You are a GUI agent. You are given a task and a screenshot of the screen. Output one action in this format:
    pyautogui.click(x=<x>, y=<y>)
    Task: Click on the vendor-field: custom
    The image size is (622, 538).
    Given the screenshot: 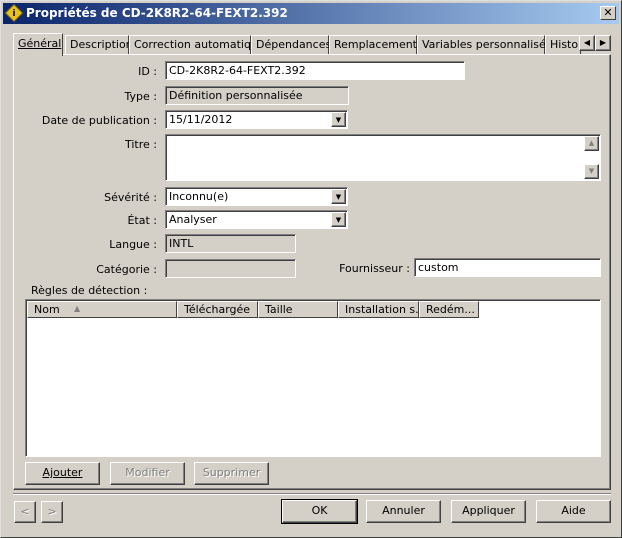 What is the action you would take?
    pyautogui.click(x=507, y=267)
    